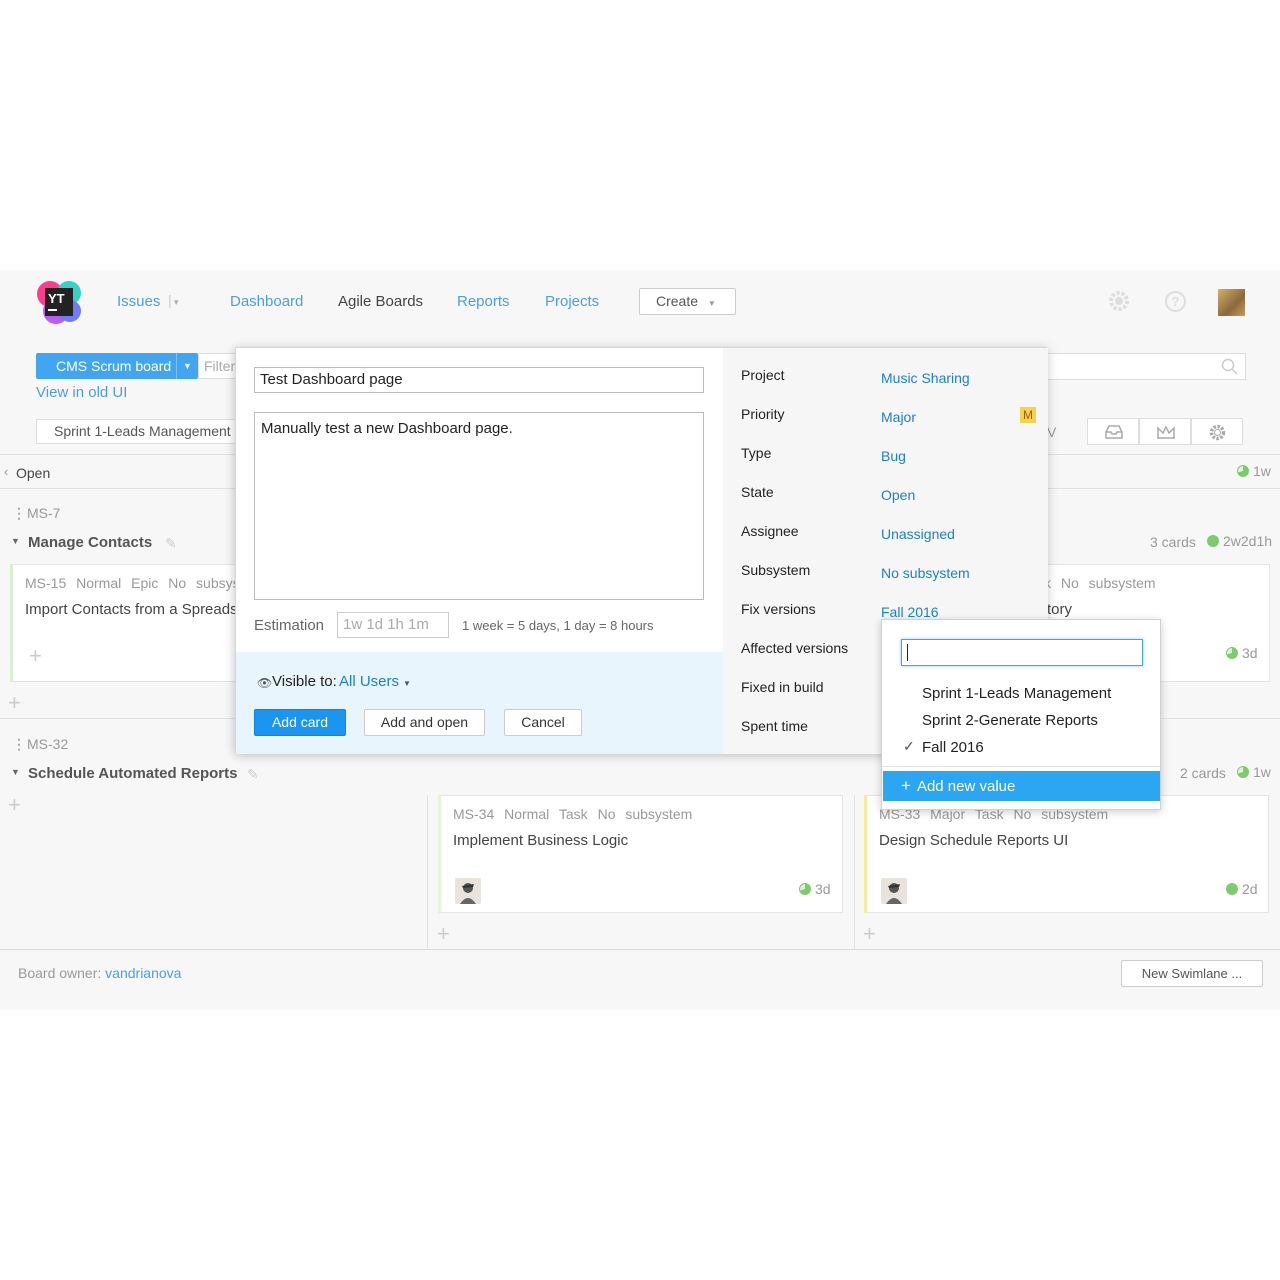  Describe the element at coordinates (756, 453) in the screenshot. I see `field-label-type: Type` at that location.